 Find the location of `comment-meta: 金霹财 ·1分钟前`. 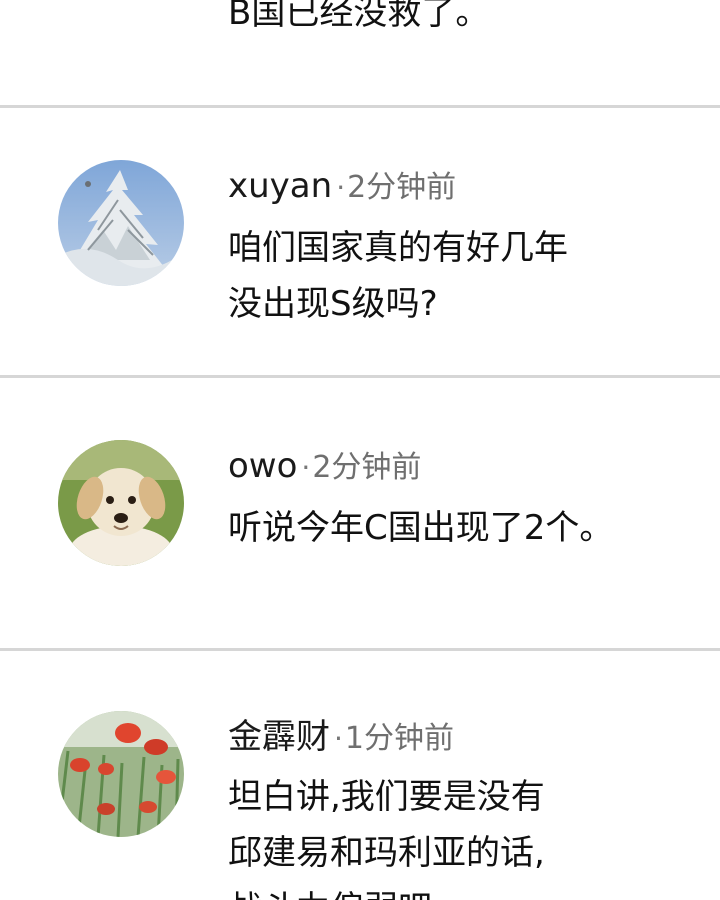

comment-meta: 金霹财 ·1分钟前 is located at coordinates (341, 740).